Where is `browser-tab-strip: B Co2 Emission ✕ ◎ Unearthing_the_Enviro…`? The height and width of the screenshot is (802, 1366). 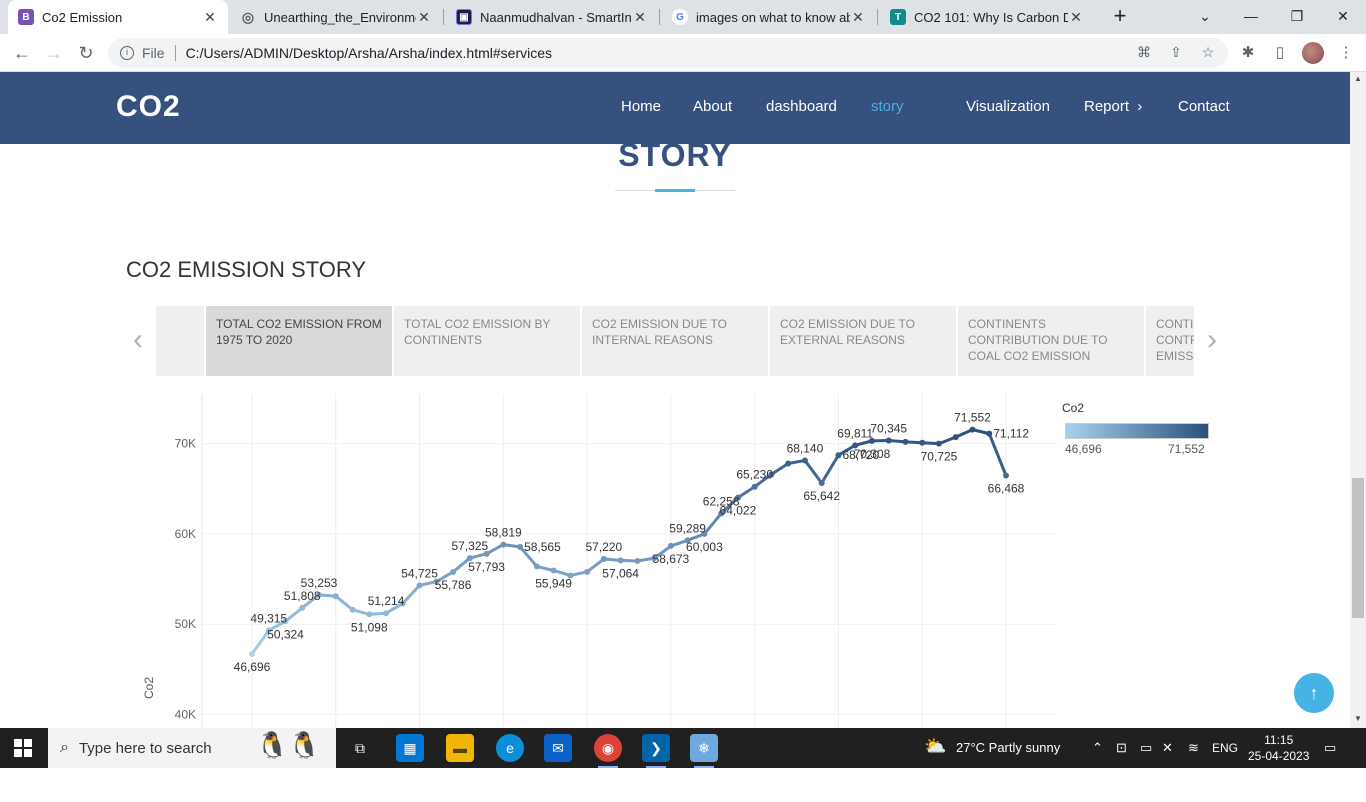
browser-tab-strip: B Co2 Emission ✕ ◎ Unearthing_the_Enviro… is located at coordinates (683, 17).